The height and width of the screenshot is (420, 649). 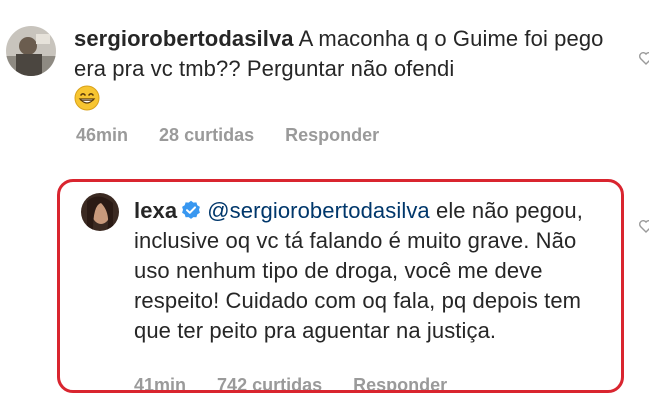 I want to click on username: lexa, so click(x=155, y=210).